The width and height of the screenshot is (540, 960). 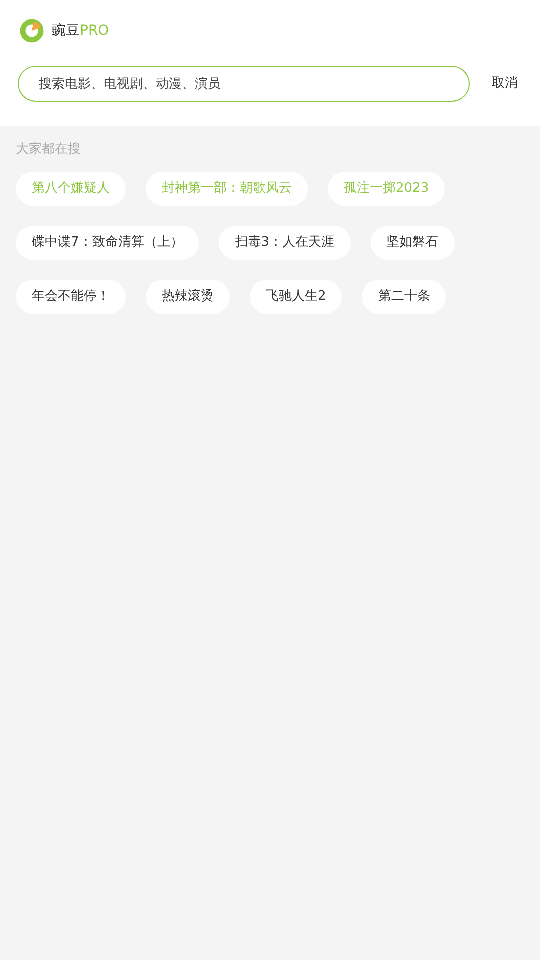 I want to click on search-tag: 碟中谍7：致命清算（上）, so click(x=108, y=243).